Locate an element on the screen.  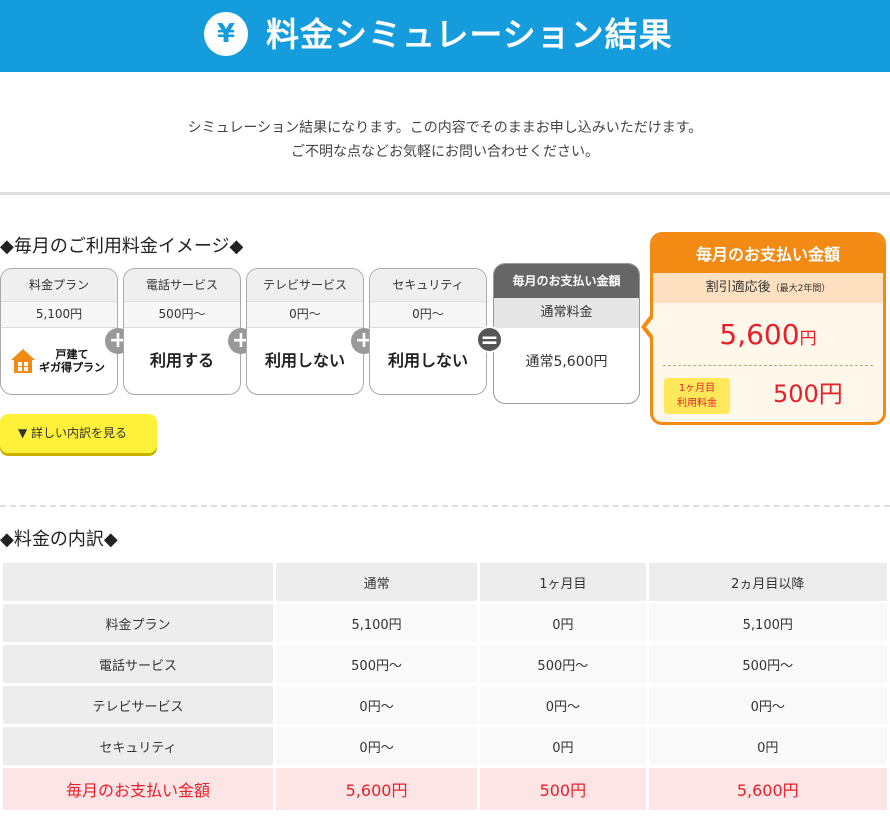
tv-service-card: テレビサービス 0円〜 利用しない is located at coordinates (305, 331).